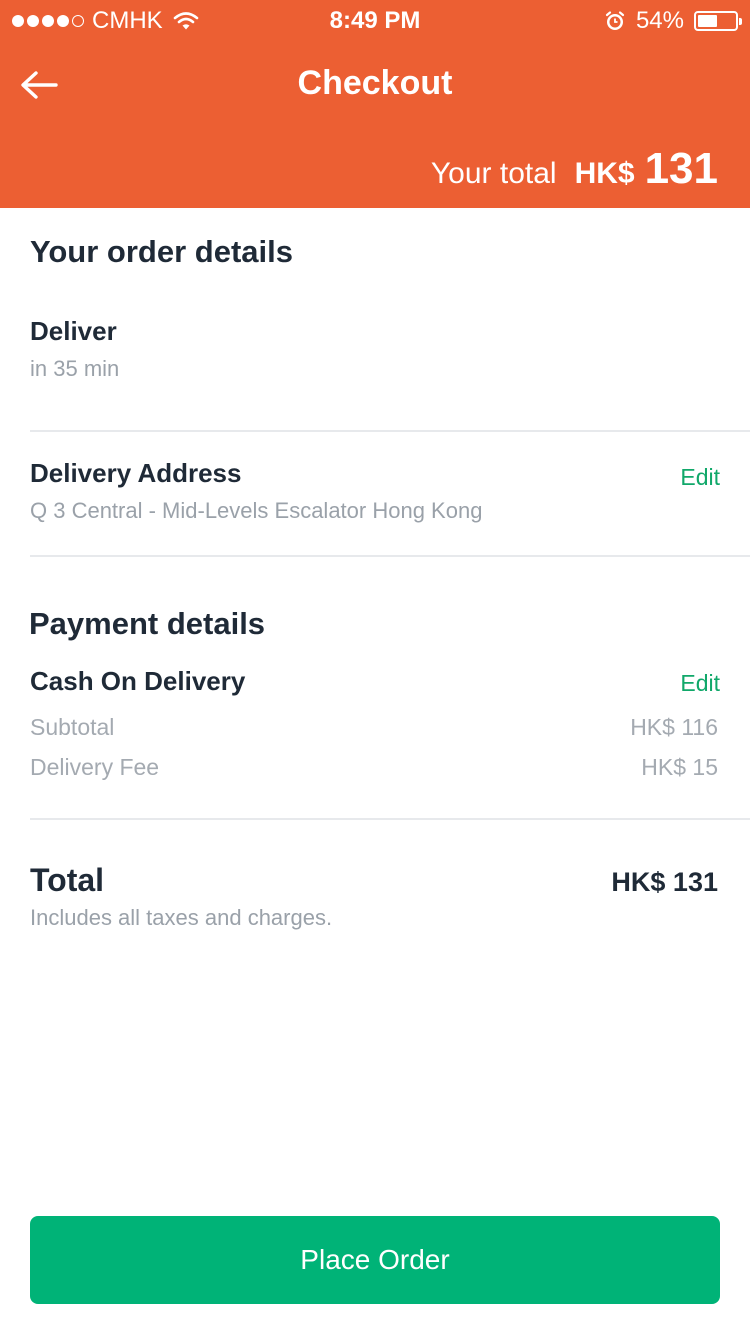  I want to click on header-total: Your total HK$ 131, so click(574, 169).